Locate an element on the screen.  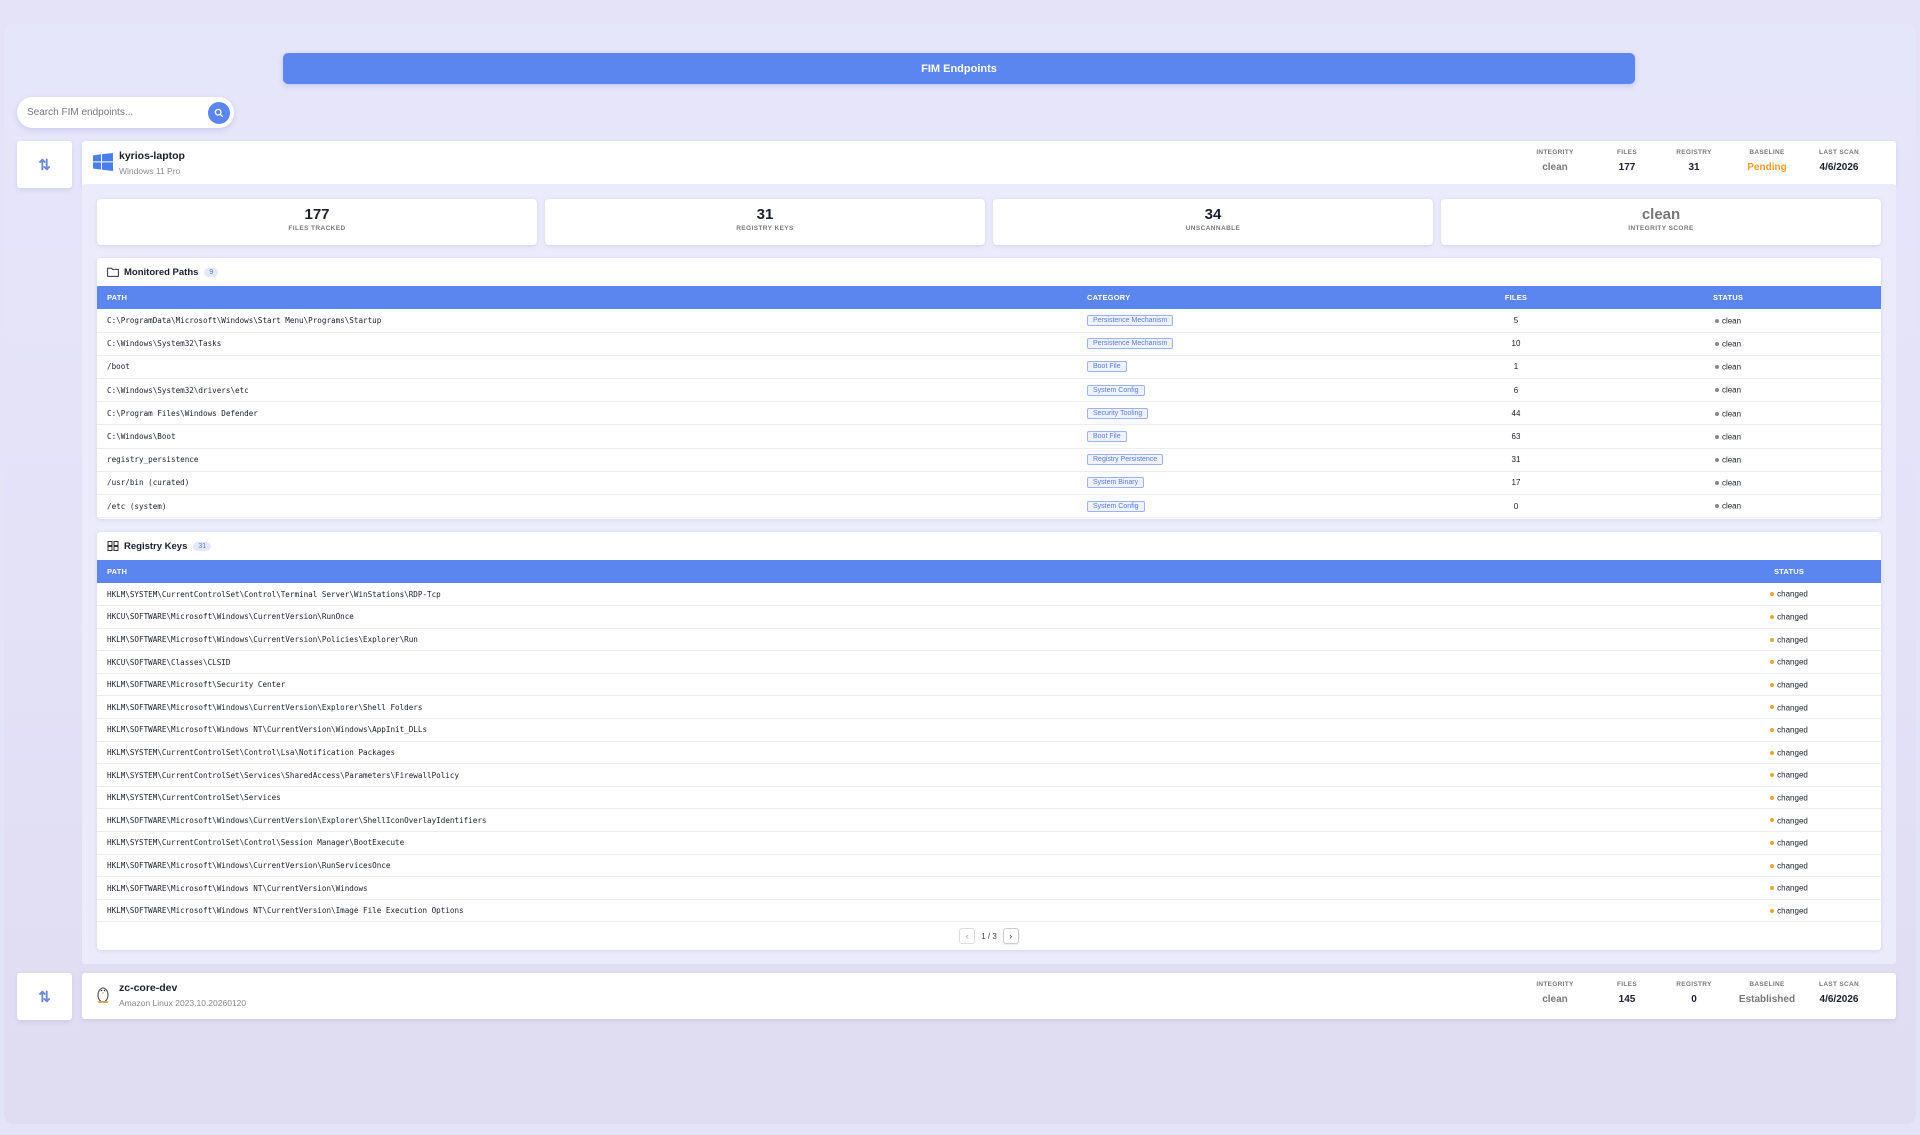
registry-keys-header: Registry Keys 31 is located at coordinates (989, 546).